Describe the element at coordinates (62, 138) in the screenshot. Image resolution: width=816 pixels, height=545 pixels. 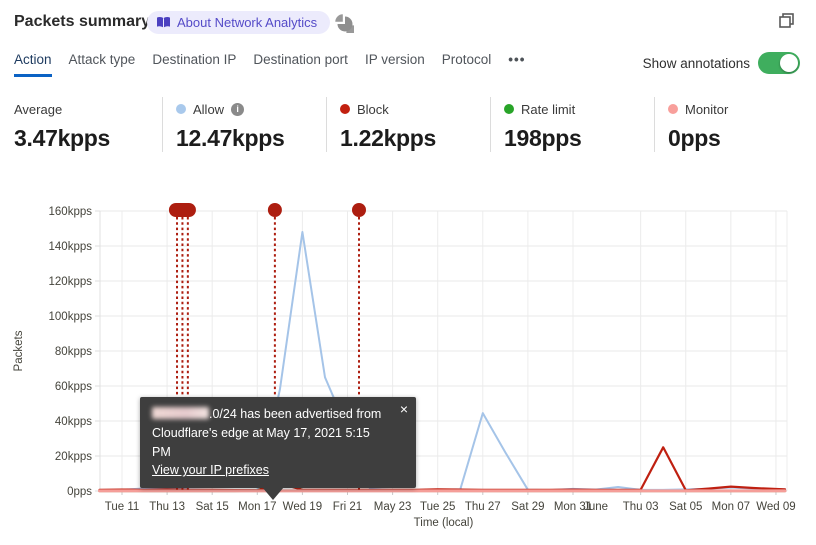
I see `stat-value: 3.47kpps` at that location.